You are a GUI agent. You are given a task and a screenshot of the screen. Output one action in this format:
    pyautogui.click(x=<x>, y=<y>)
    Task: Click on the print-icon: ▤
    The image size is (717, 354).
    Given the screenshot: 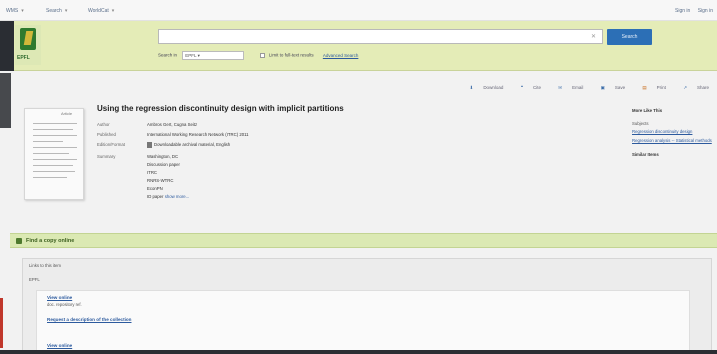 What is the action you would take?
    pyautogui.click(x=644, y=87)
    